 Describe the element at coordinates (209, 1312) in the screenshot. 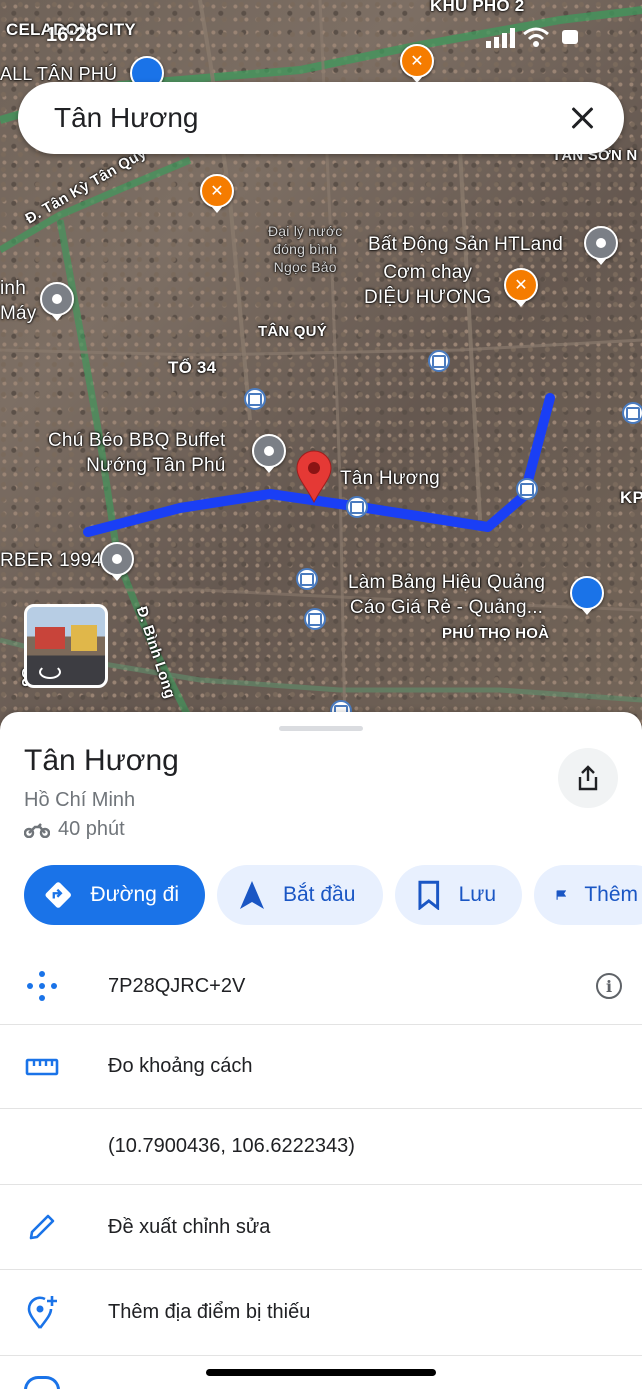

I see `add-missing-place-text: Thêm địa điểm bị thiếu` at that location.